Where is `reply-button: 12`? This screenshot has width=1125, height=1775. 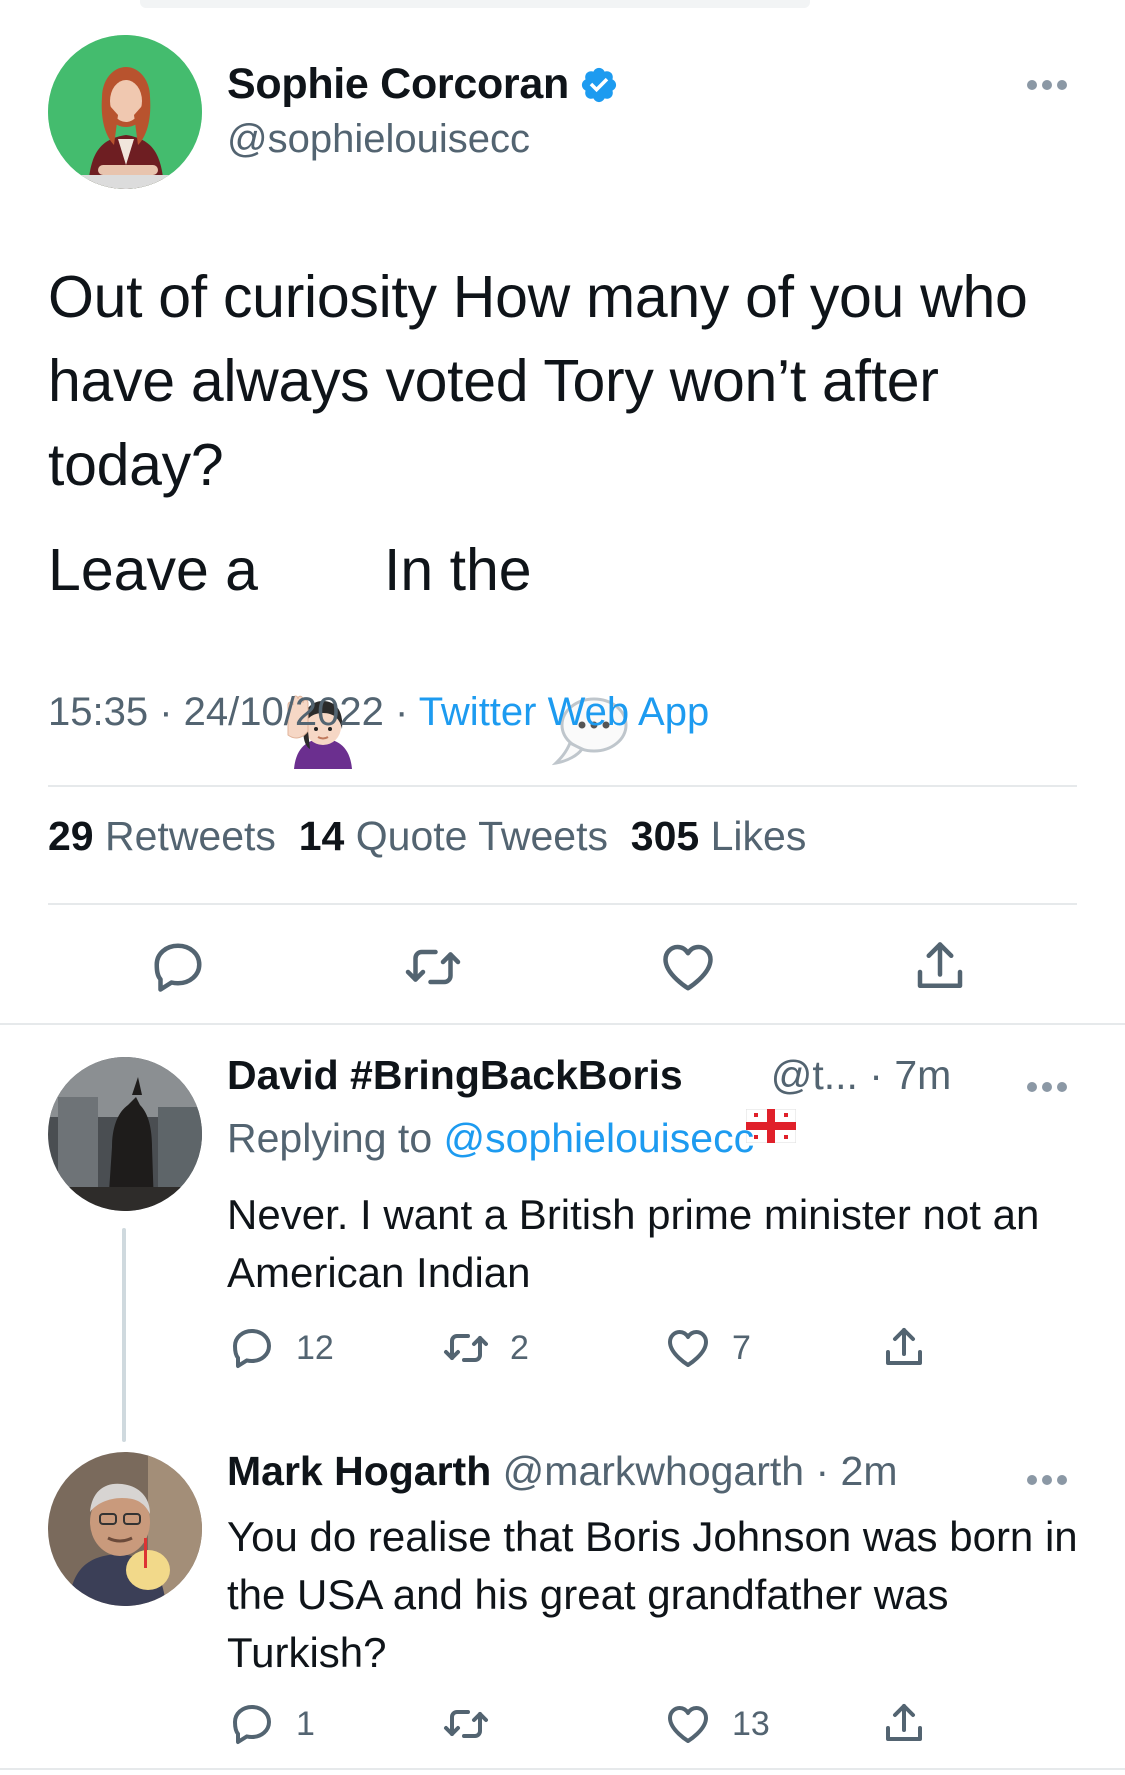
reply-button: 12 is located at coordinates (281, 1348).